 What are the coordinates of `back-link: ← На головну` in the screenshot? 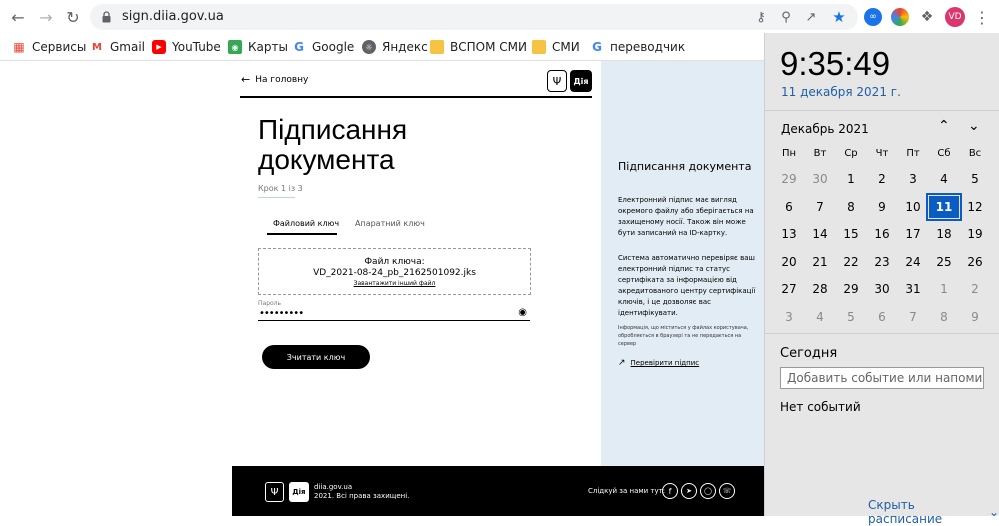 It's located at (274, 79).